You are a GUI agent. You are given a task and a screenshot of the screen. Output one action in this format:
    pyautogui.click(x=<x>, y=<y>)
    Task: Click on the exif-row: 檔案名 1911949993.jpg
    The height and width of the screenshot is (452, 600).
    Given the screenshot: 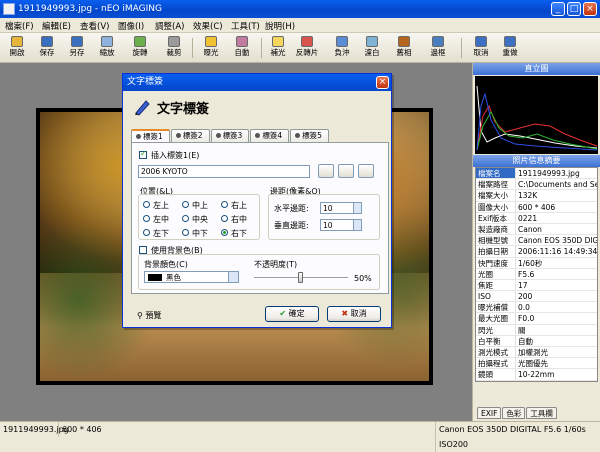 What is the action you would take?
    pyautogui.click(x=536, y=174)
    